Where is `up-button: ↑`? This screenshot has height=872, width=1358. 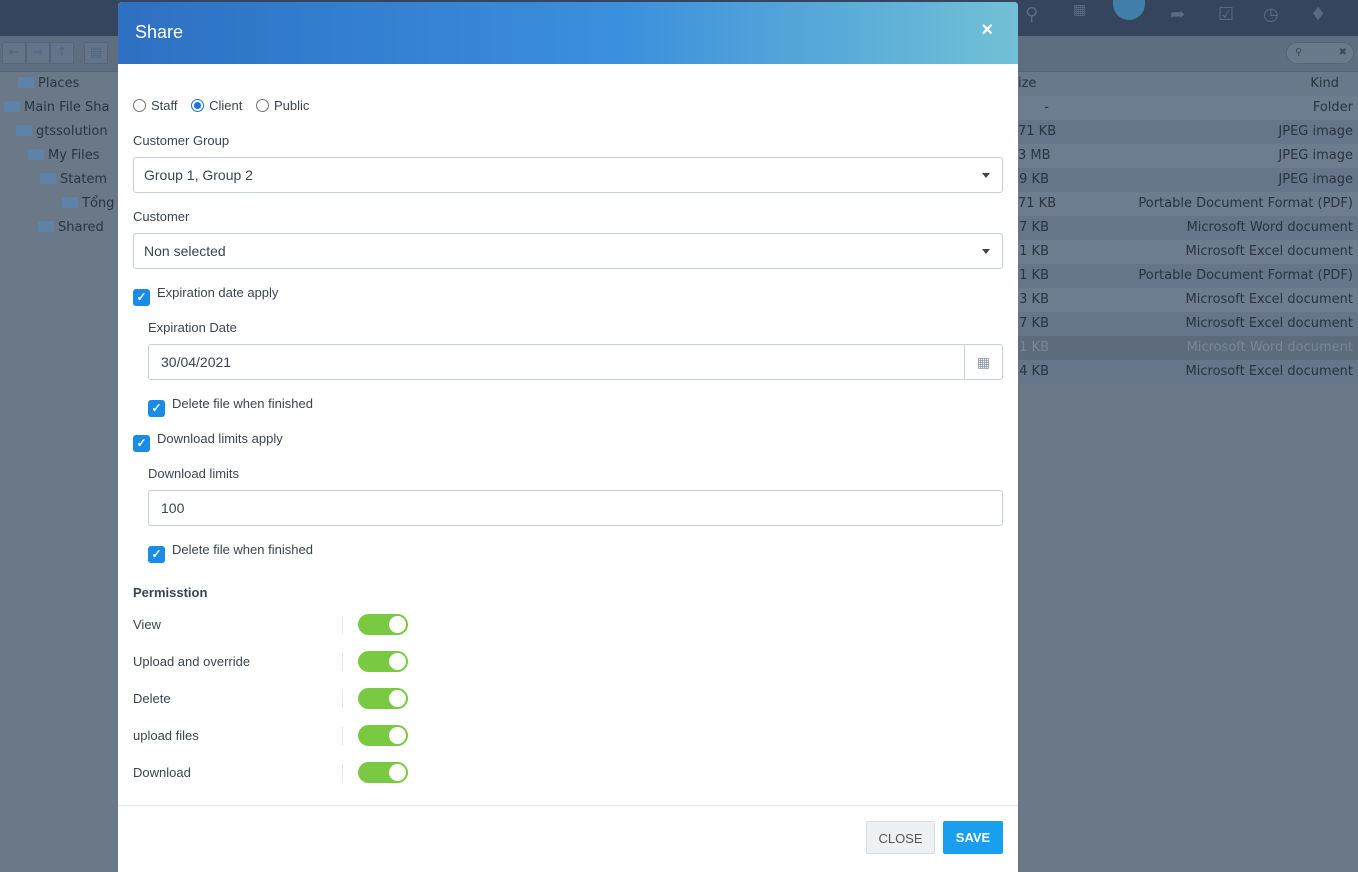 up-button: ↑ is located at coordinates (62, 53).